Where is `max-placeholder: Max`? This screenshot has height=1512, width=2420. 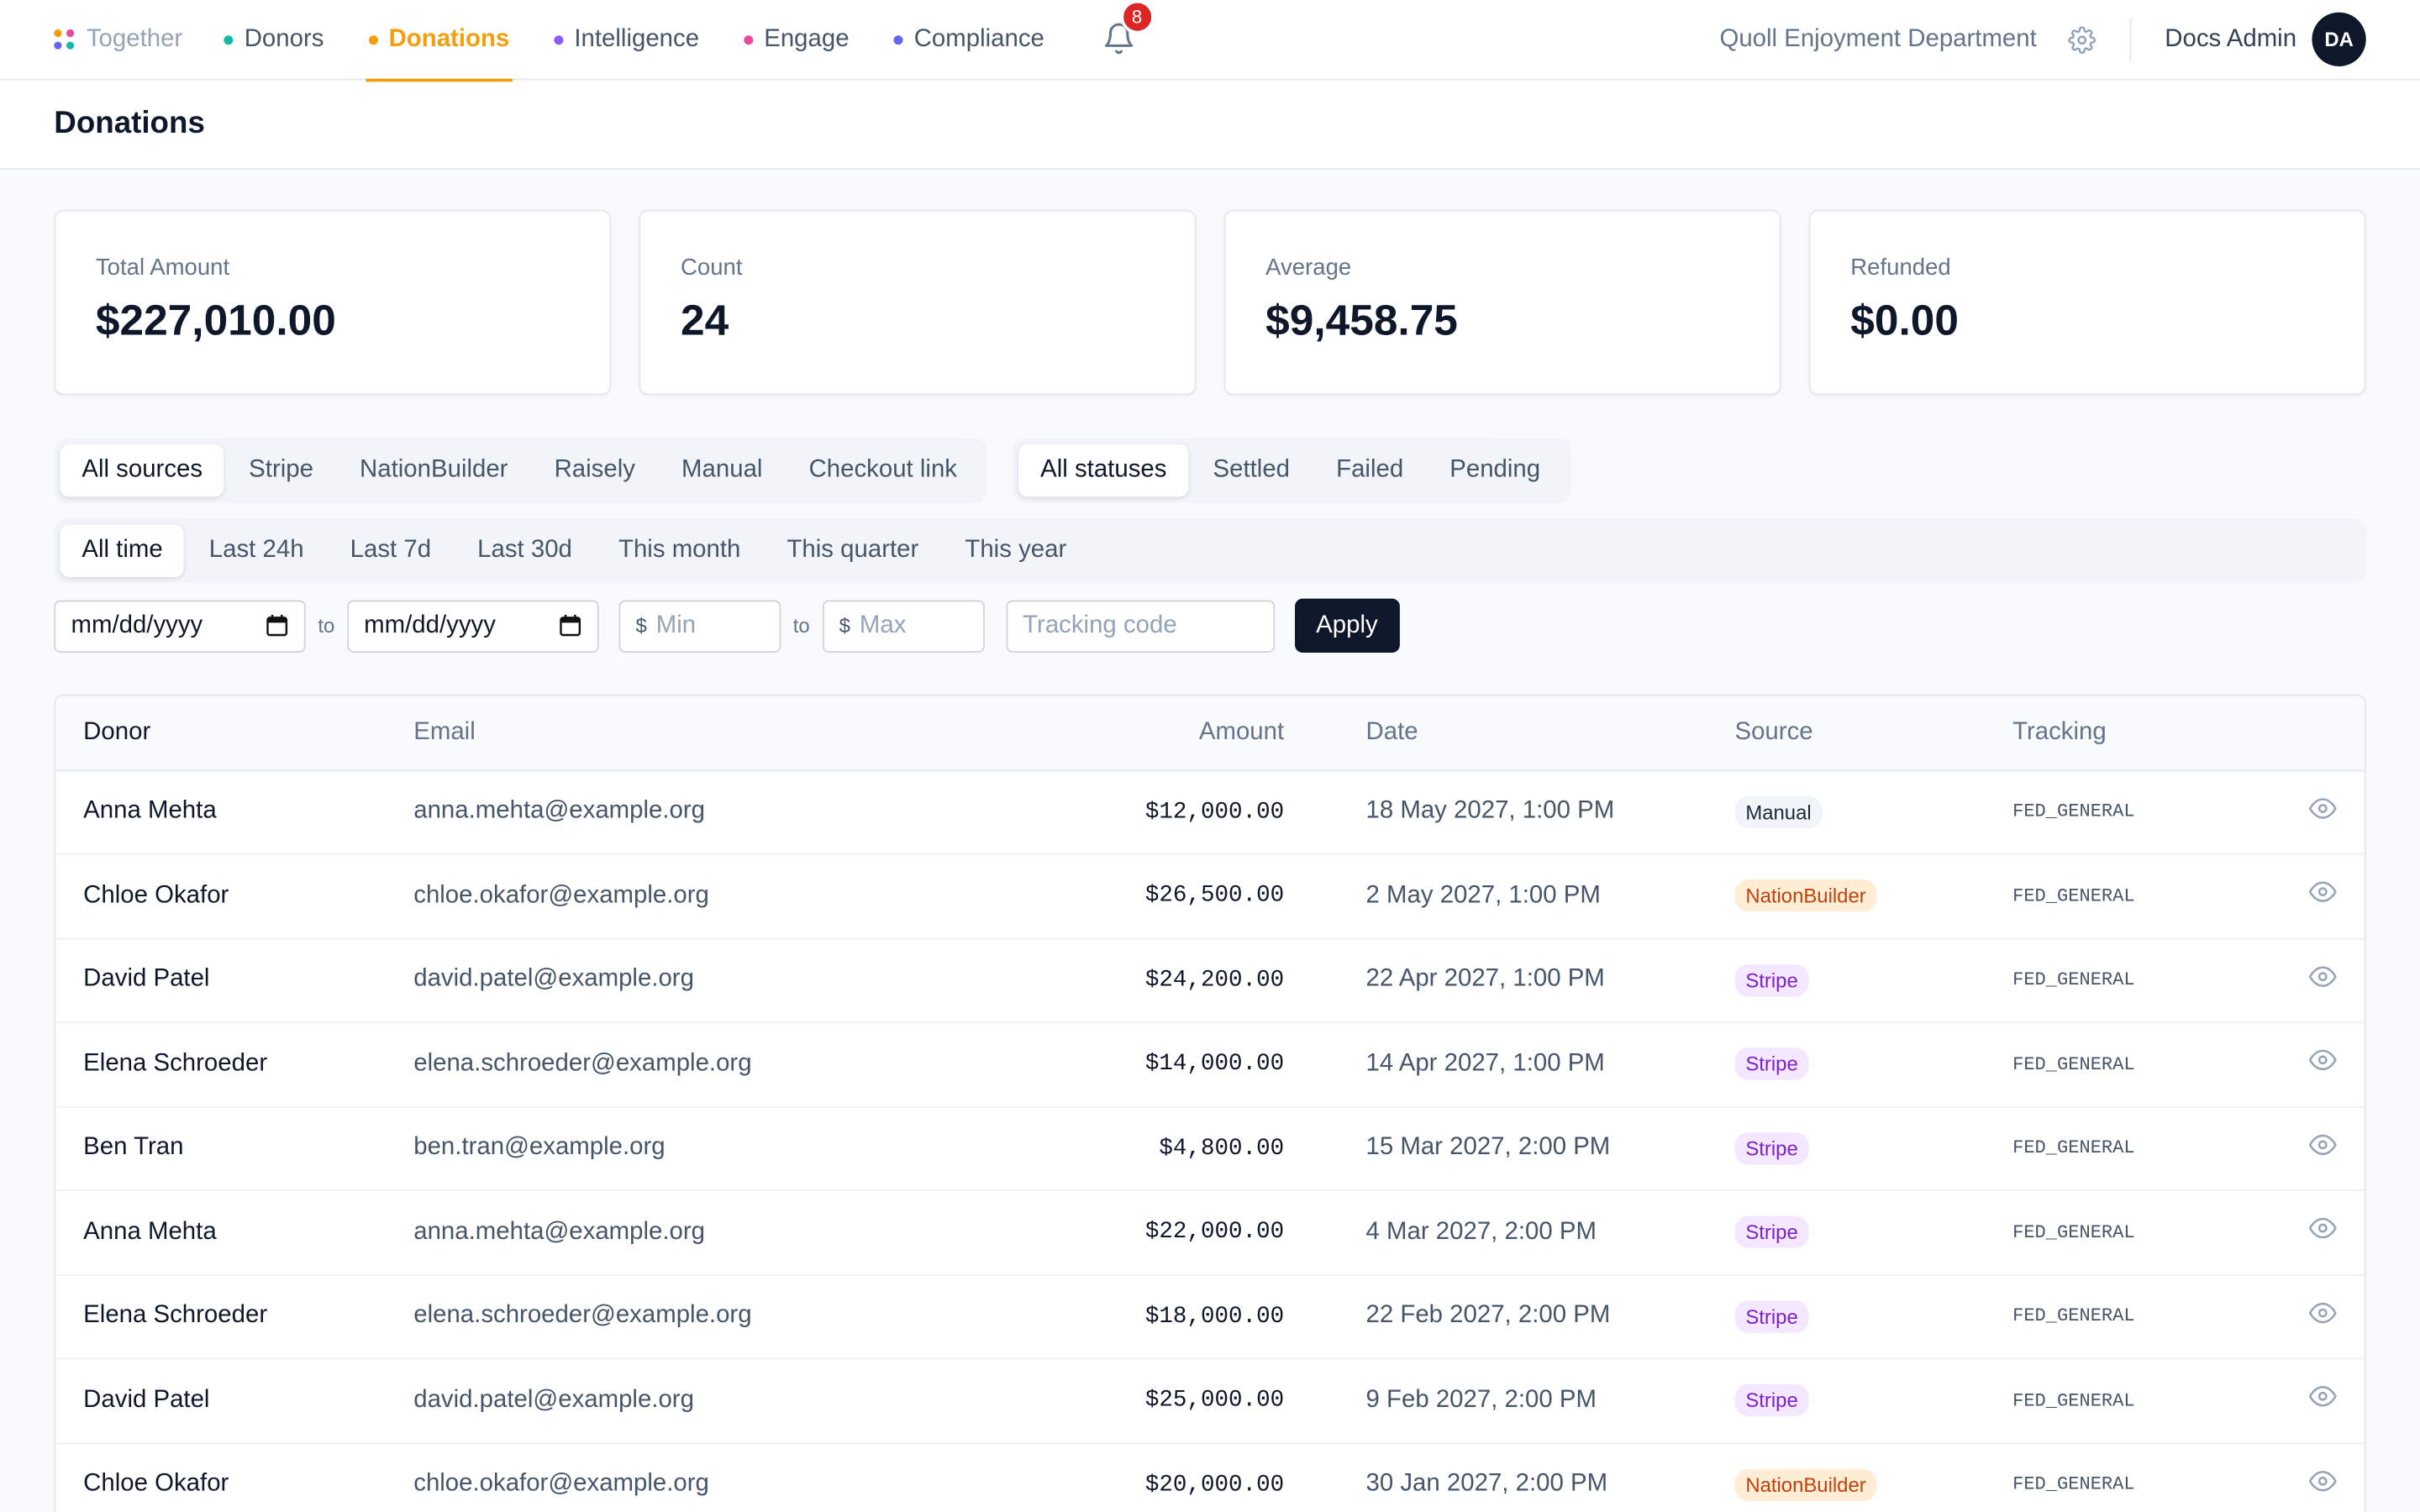 max-placeholder: Max is located at coordinates (883, 625).